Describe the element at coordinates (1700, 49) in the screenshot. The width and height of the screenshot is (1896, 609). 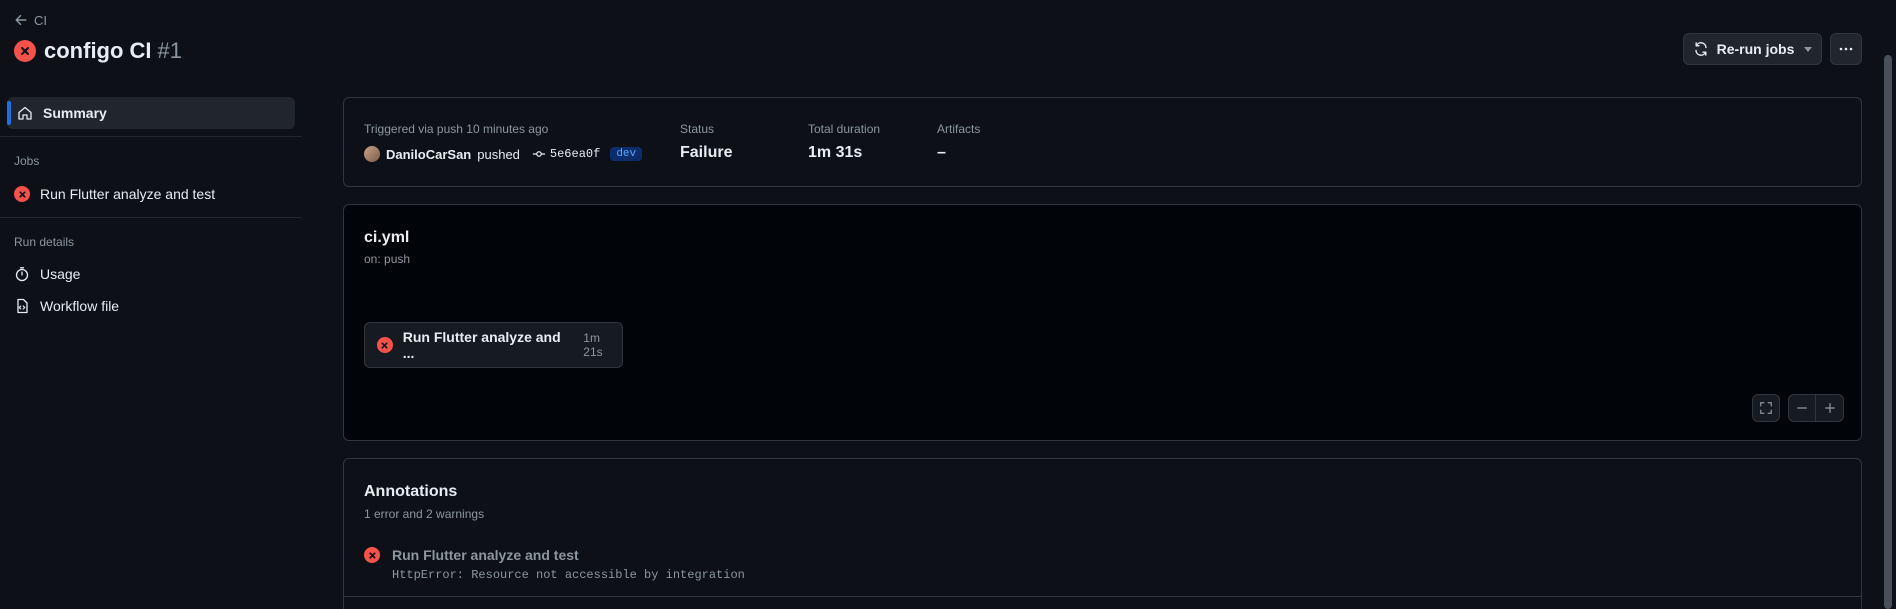
I see `sync-icon` at that location.